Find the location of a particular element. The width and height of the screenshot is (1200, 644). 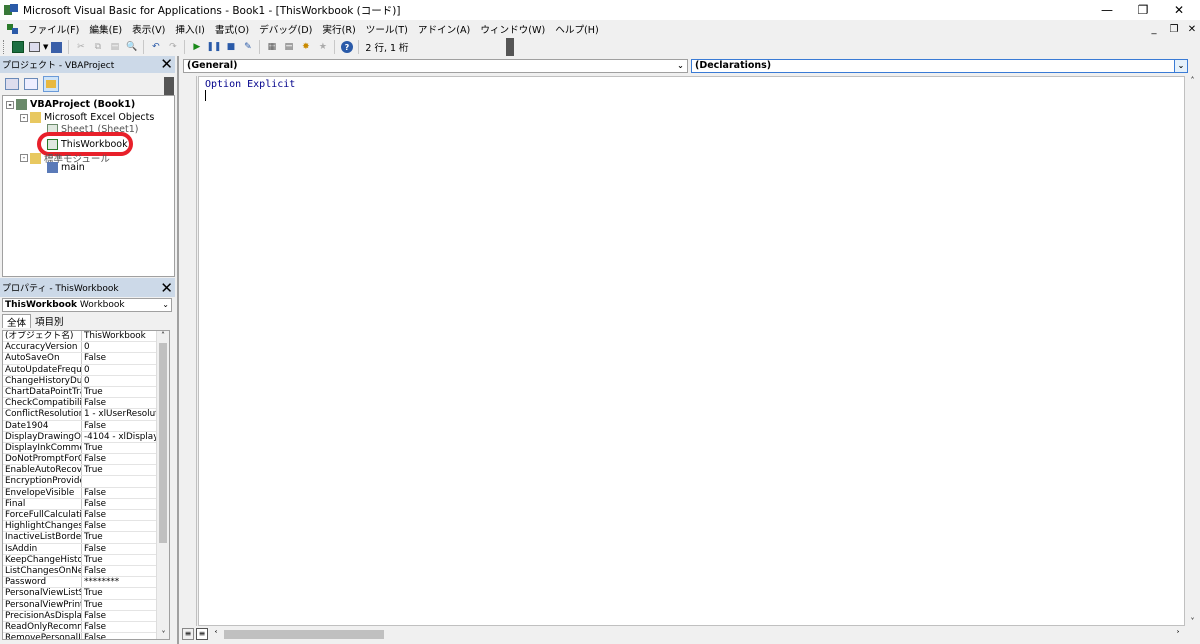

property-value: 1 - xlUserResolut is located at coordinates (119, 414).